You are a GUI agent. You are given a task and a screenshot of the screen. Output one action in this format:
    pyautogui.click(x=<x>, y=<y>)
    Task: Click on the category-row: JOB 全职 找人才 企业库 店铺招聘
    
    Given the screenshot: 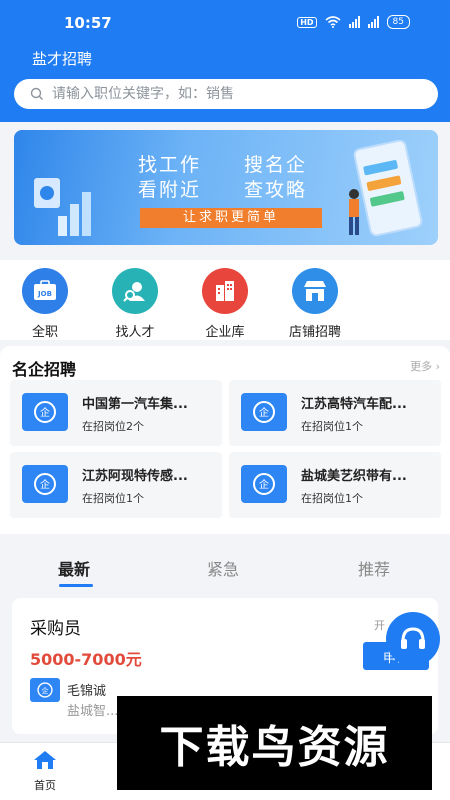 What is the action you would take?
    pyautogui.click(x=225, y=300)
    